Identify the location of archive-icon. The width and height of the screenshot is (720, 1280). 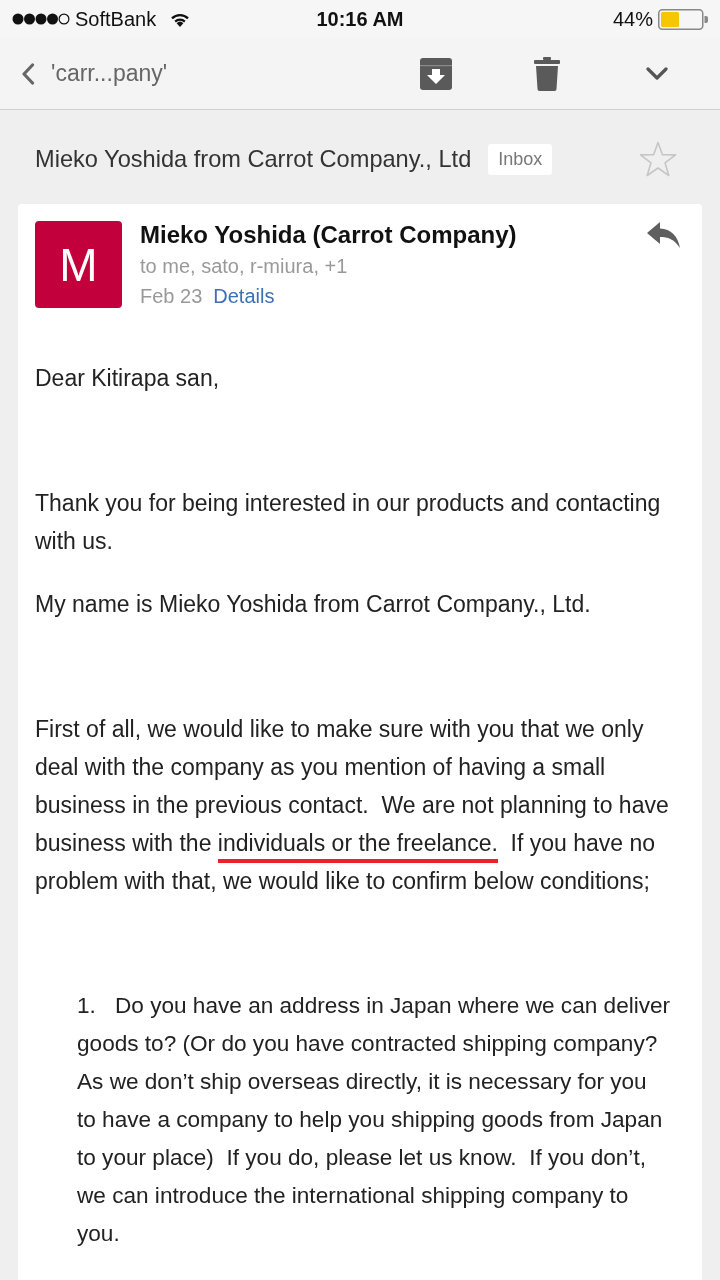
(436, 73).